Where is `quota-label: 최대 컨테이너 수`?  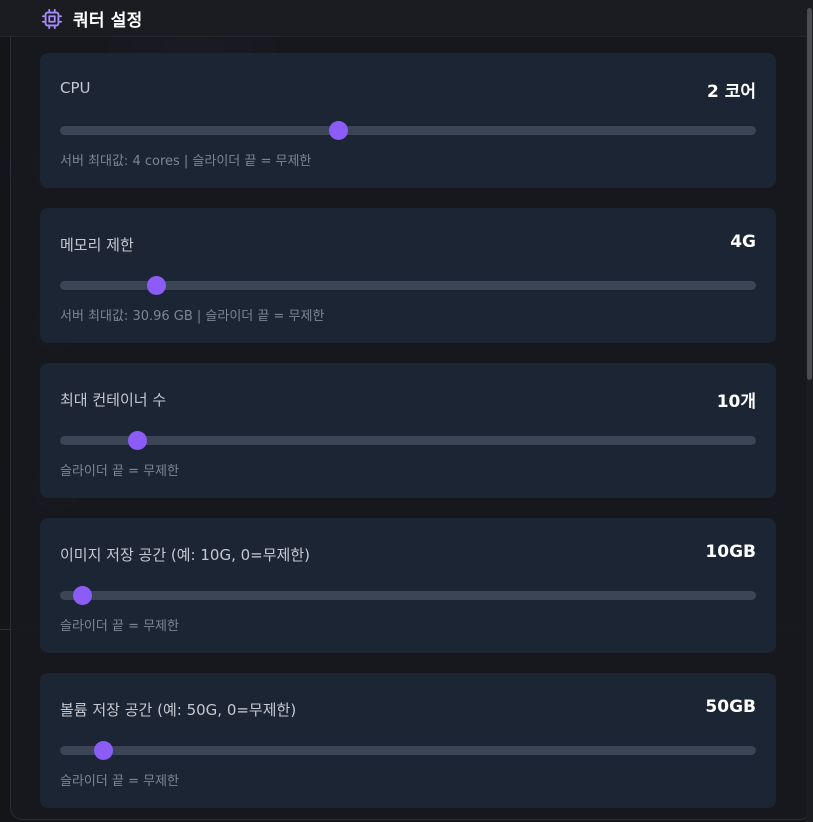 quota-label: 최대 컨테이너 수 is located at coordinates (113, 400).